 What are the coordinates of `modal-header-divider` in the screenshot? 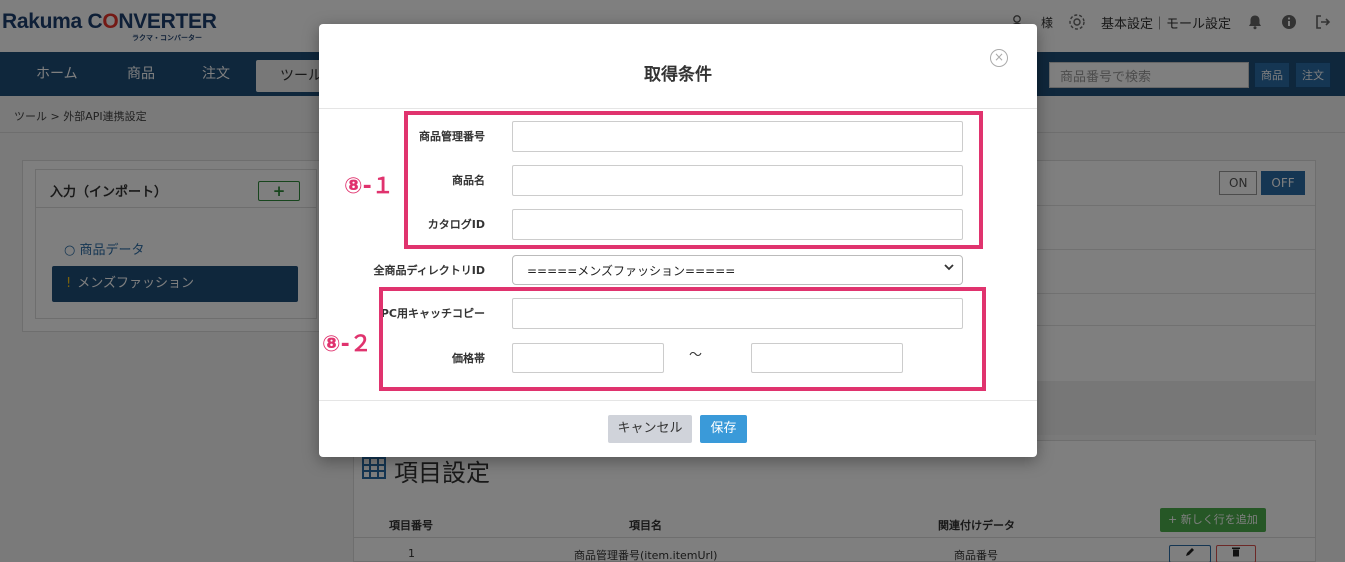 It's located at (678, 108).